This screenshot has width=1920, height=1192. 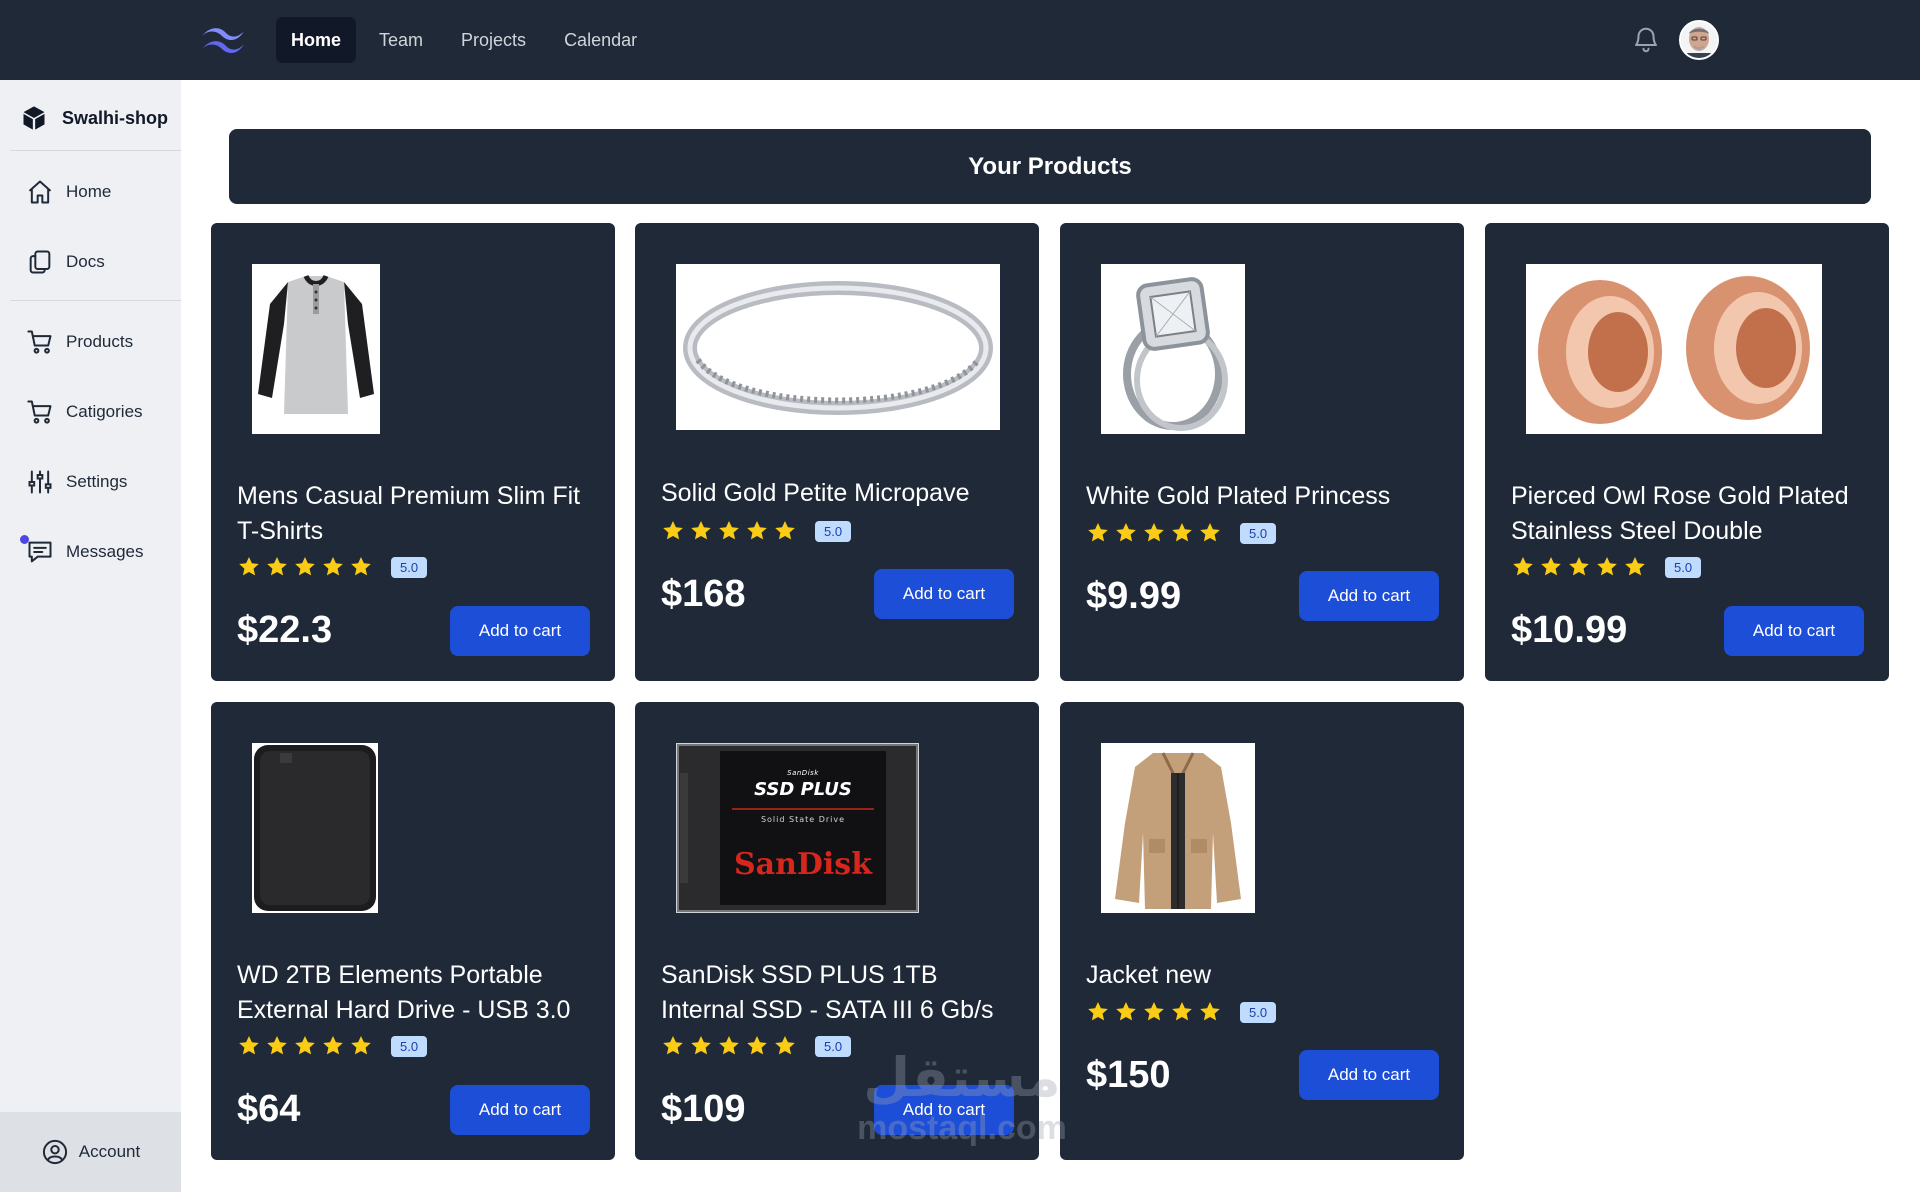 I want to click on main-nav: Home Team Projects Calendar, so click(x=464, y=40).